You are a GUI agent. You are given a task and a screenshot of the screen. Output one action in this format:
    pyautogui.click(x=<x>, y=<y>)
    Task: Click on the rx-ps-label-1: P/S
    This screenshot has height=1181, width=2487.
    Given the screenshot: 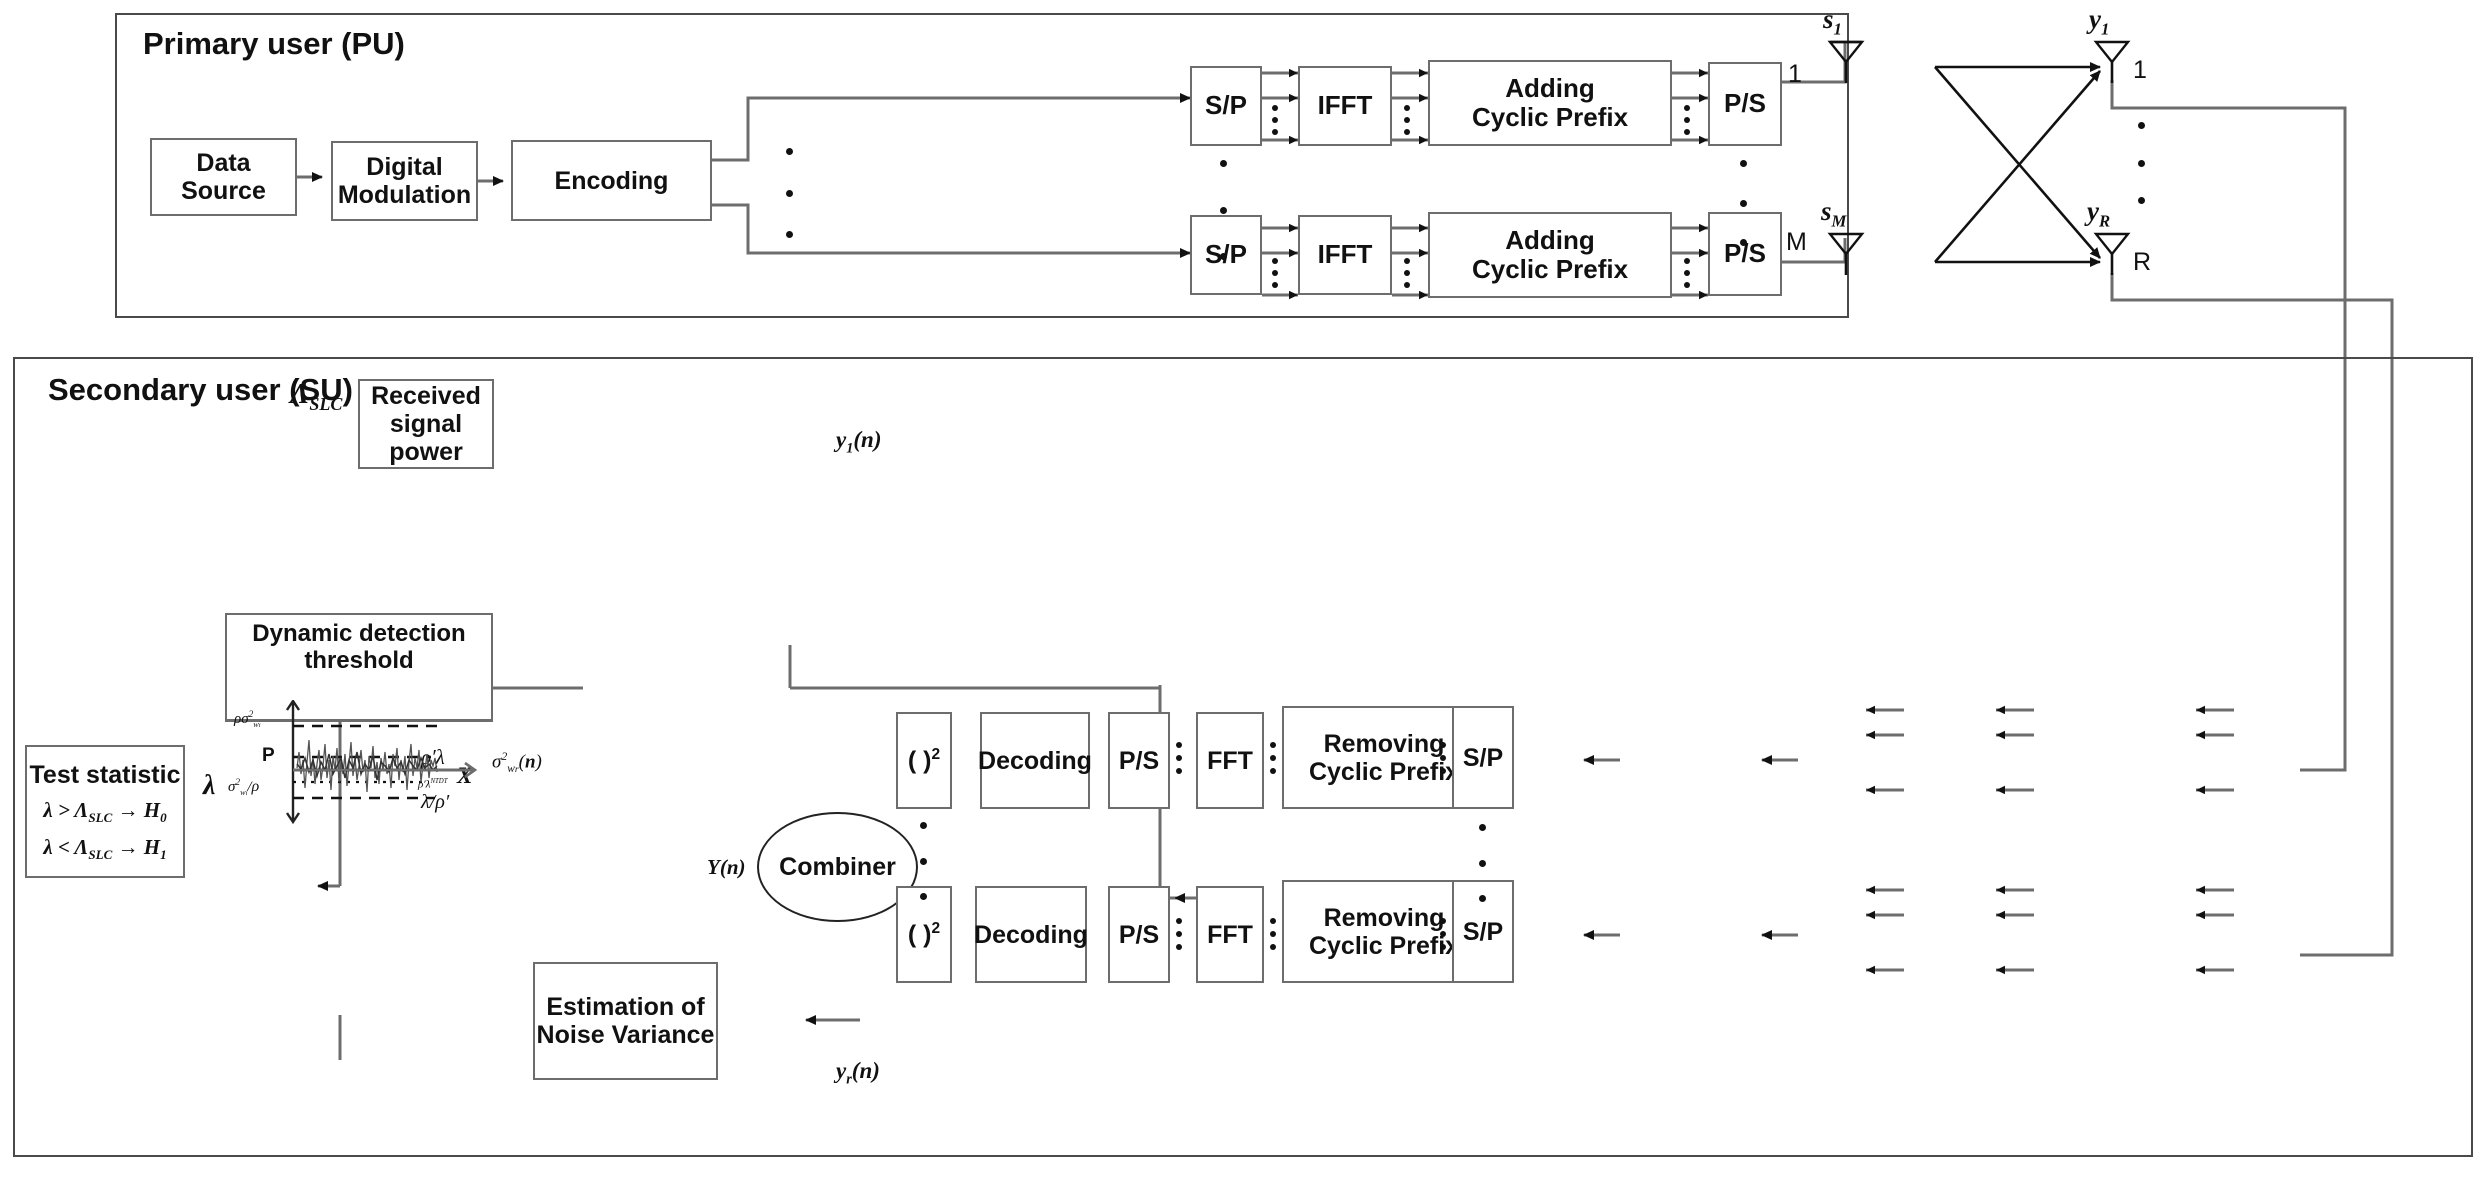 What is the action you would take?
    pyautogui.click(x=1139, y=760)
    